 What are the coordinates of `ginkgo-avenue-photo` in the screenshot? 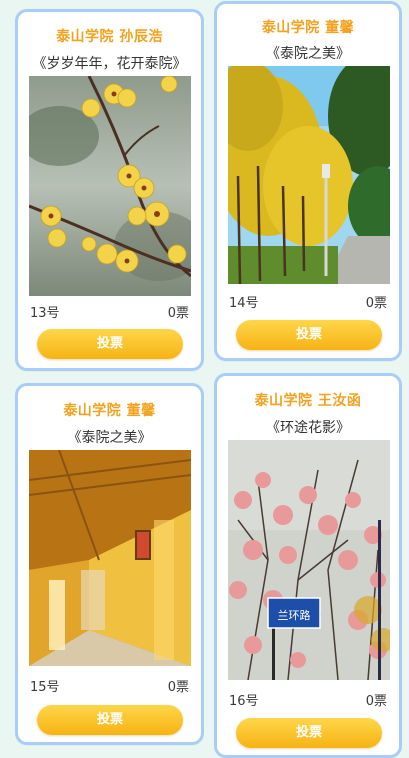 It's located at (309, 175).